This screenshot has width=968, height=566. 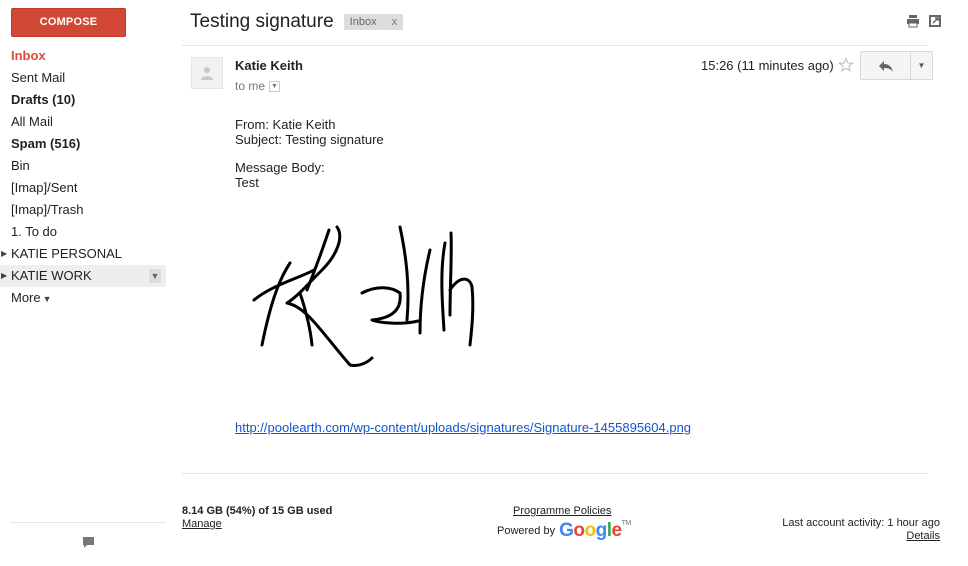 What do you see at coordinates (68, 22) in the screenshot?
I see `compose-button: COMPOSE` at bounding box center [68, 22].